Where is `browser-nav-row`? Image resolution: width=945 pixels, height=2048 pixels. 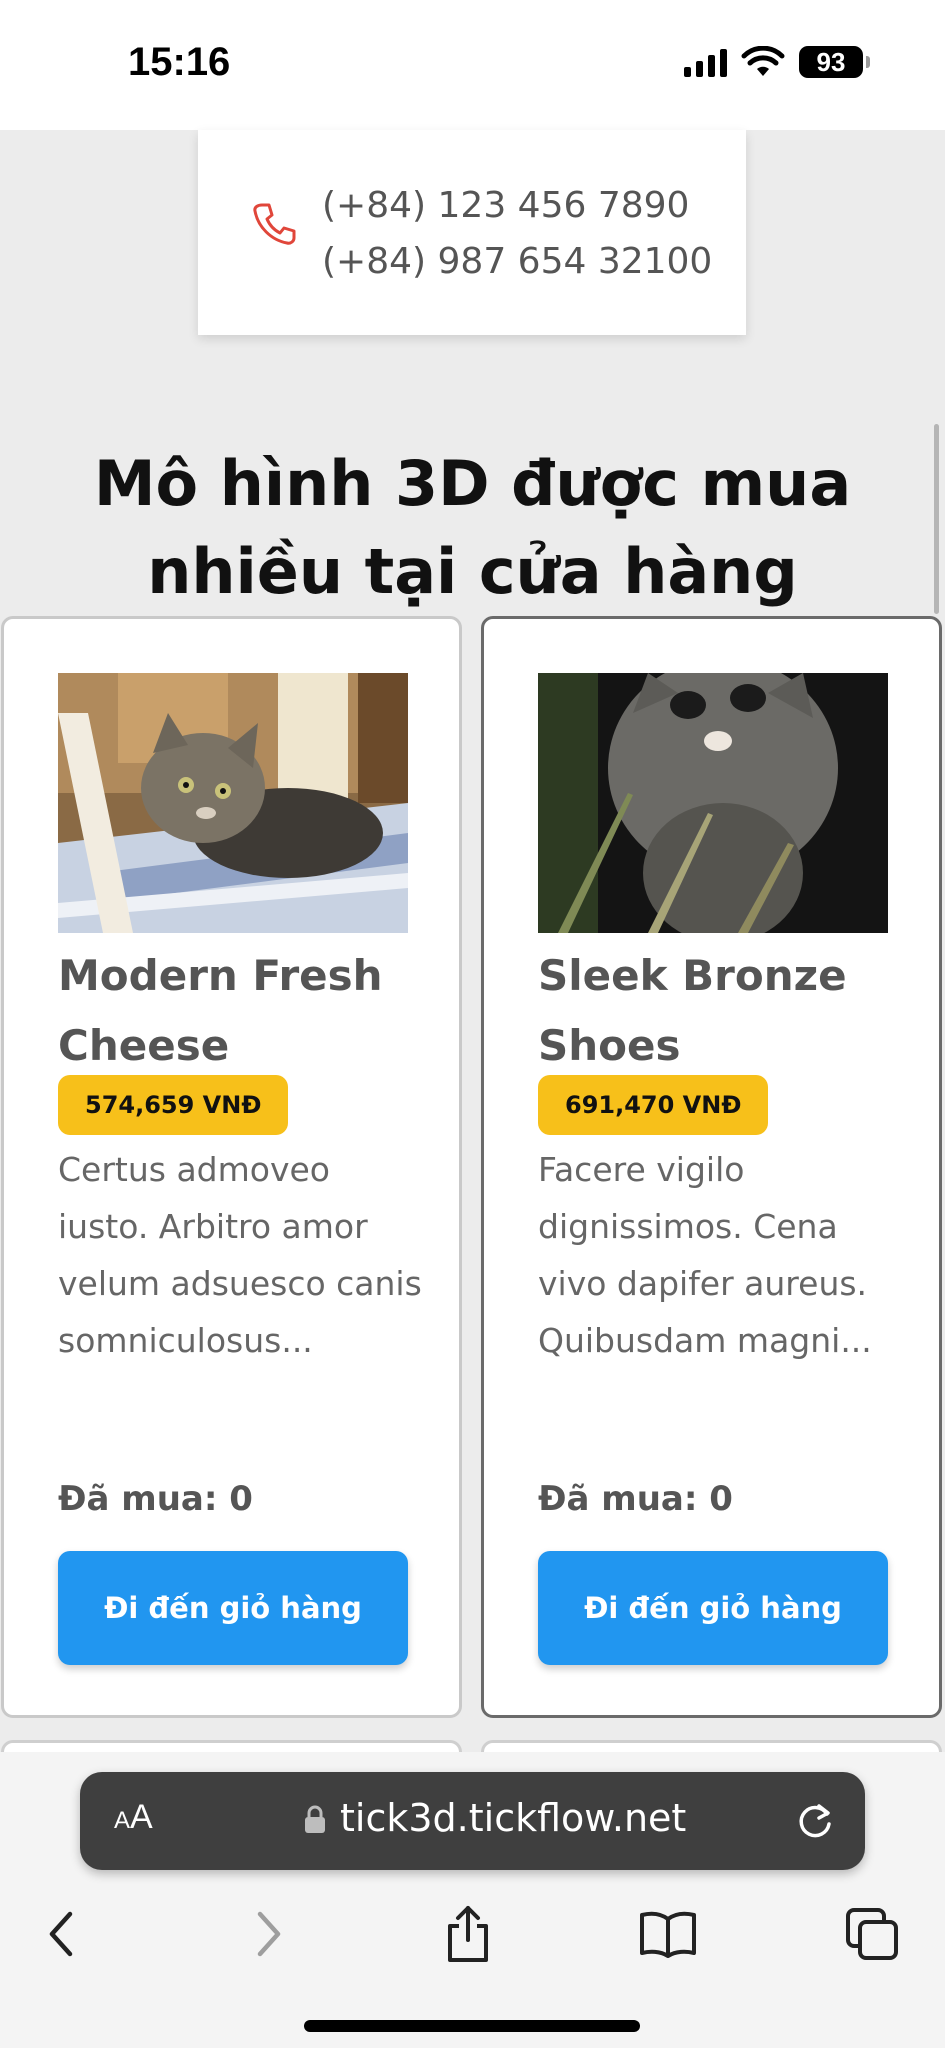 browser-nav-row is located at coordinates (472, 1938).